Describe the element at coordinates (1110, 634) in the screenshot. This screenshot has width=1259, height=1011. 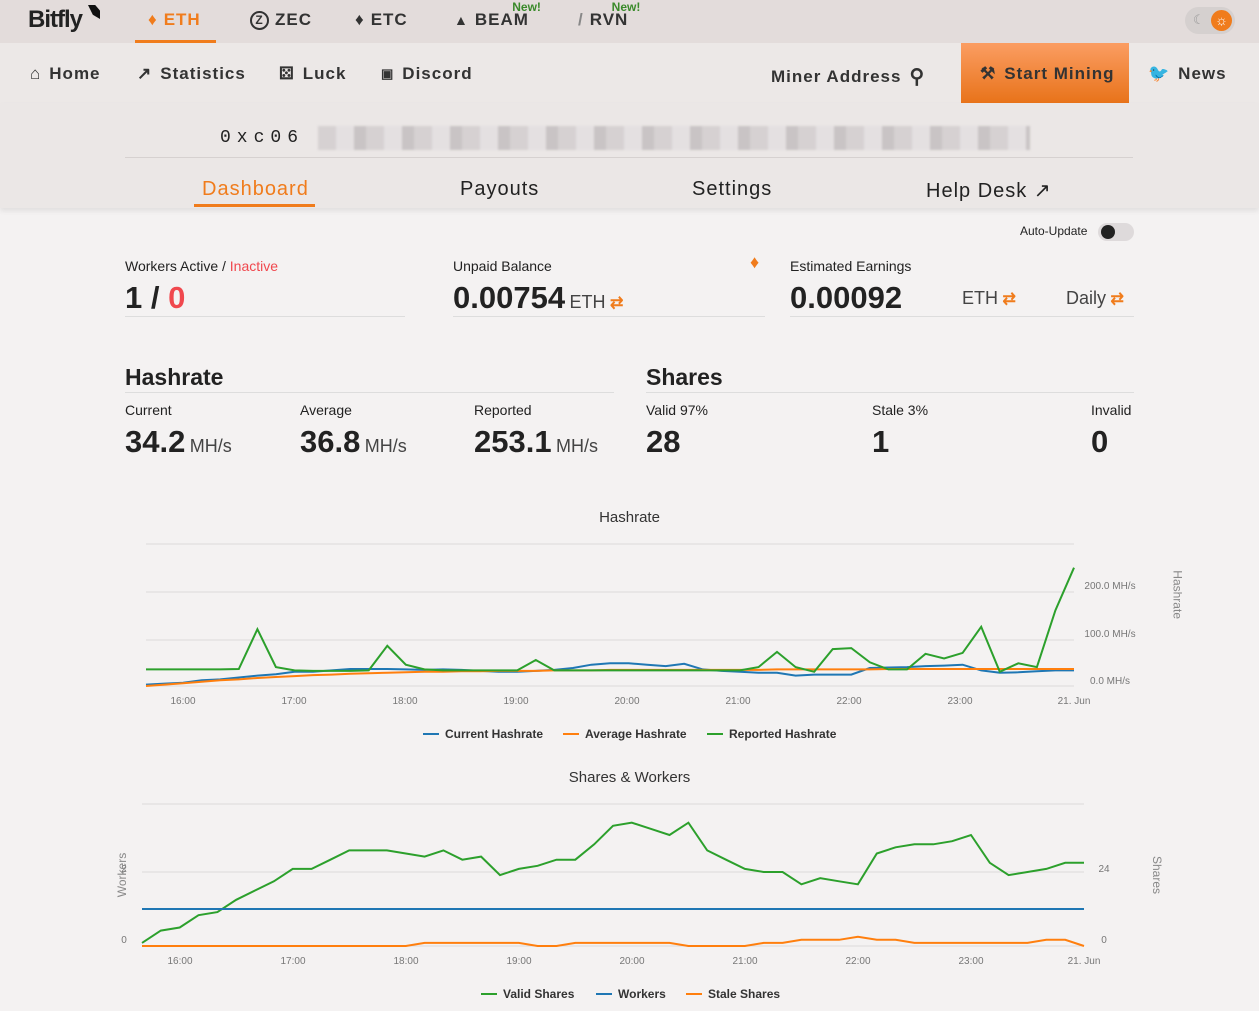
I see `y-tick-label: 100.0 MH/s` at that location.